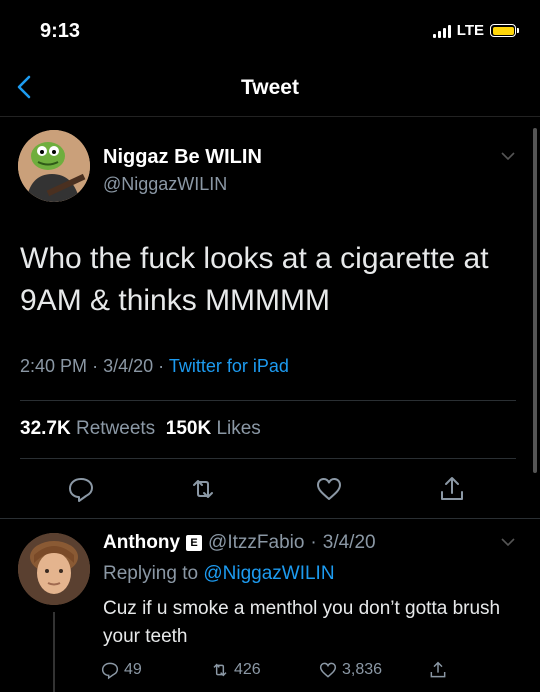  Describe the element at coordinates (54, 652) in the screenshot. I see `thread-line` at that location.